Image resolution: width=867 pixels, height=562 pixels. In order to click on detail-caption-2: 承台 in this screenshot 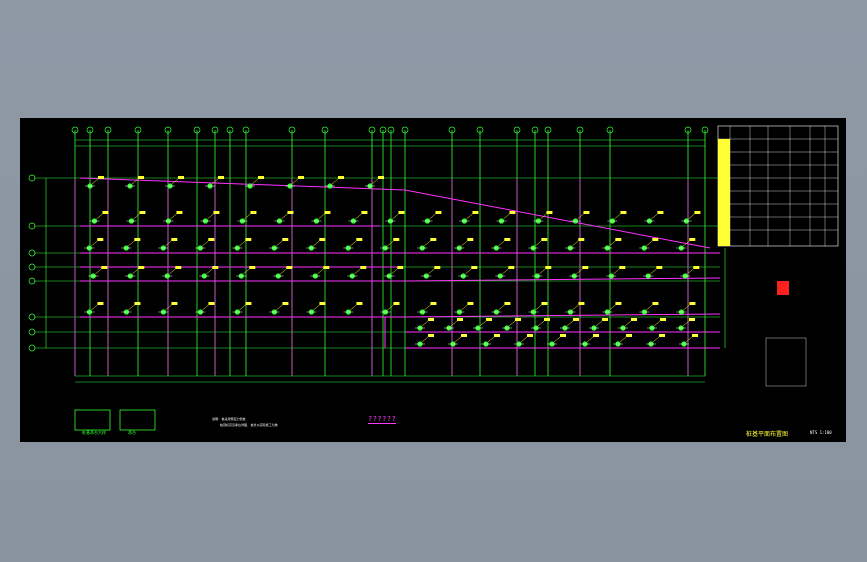, I will do `click(132, 432)`.